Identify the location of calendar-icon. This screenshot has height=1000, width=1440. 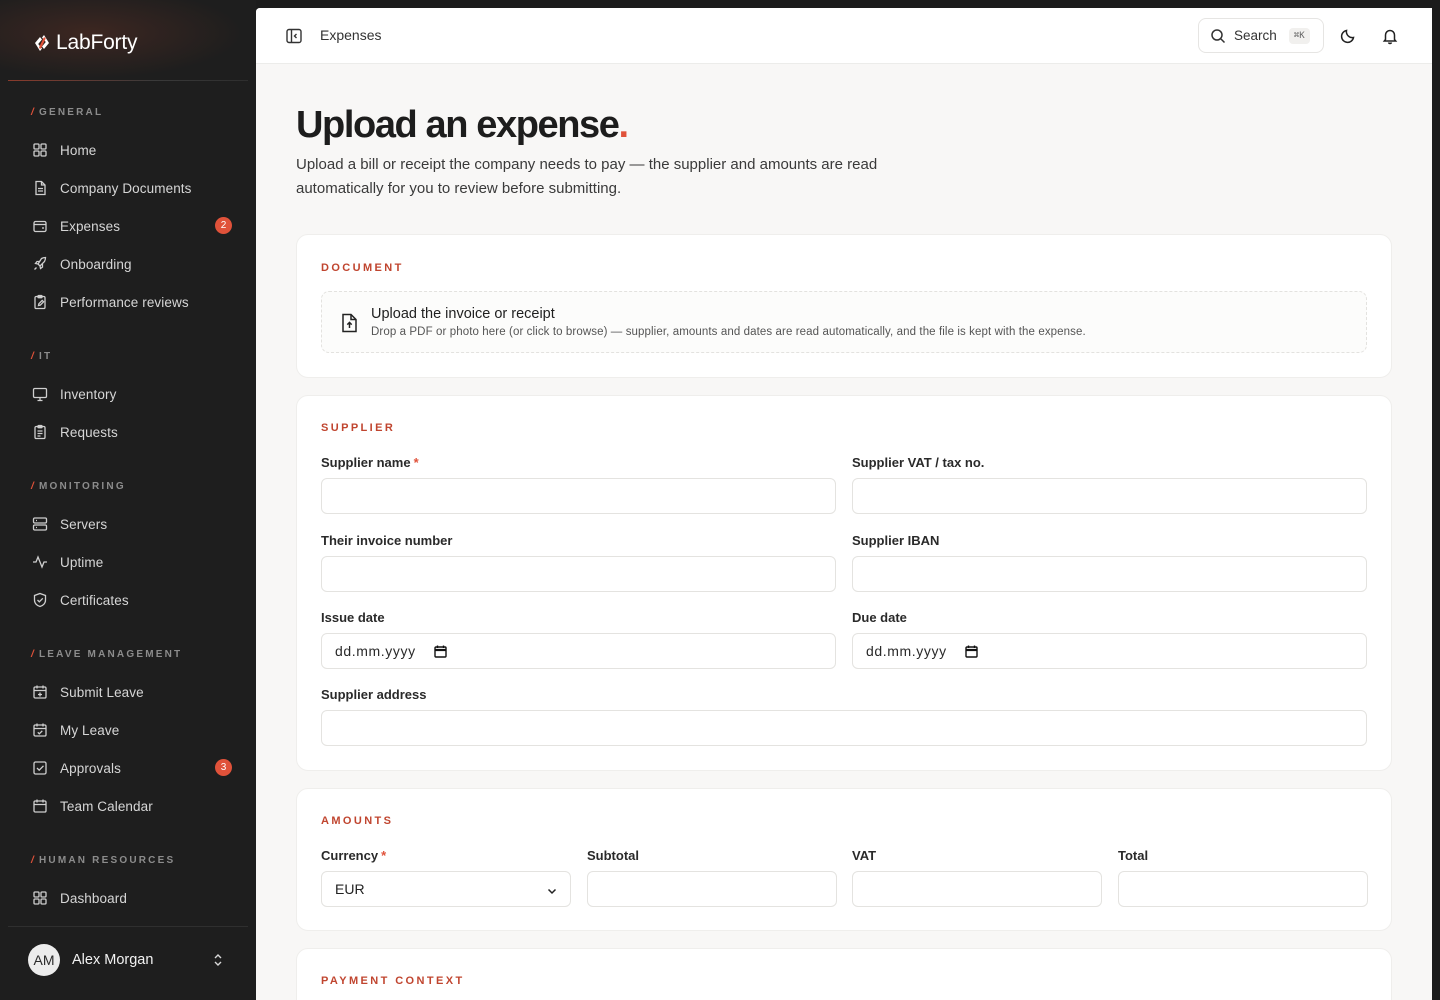
(40, 806).